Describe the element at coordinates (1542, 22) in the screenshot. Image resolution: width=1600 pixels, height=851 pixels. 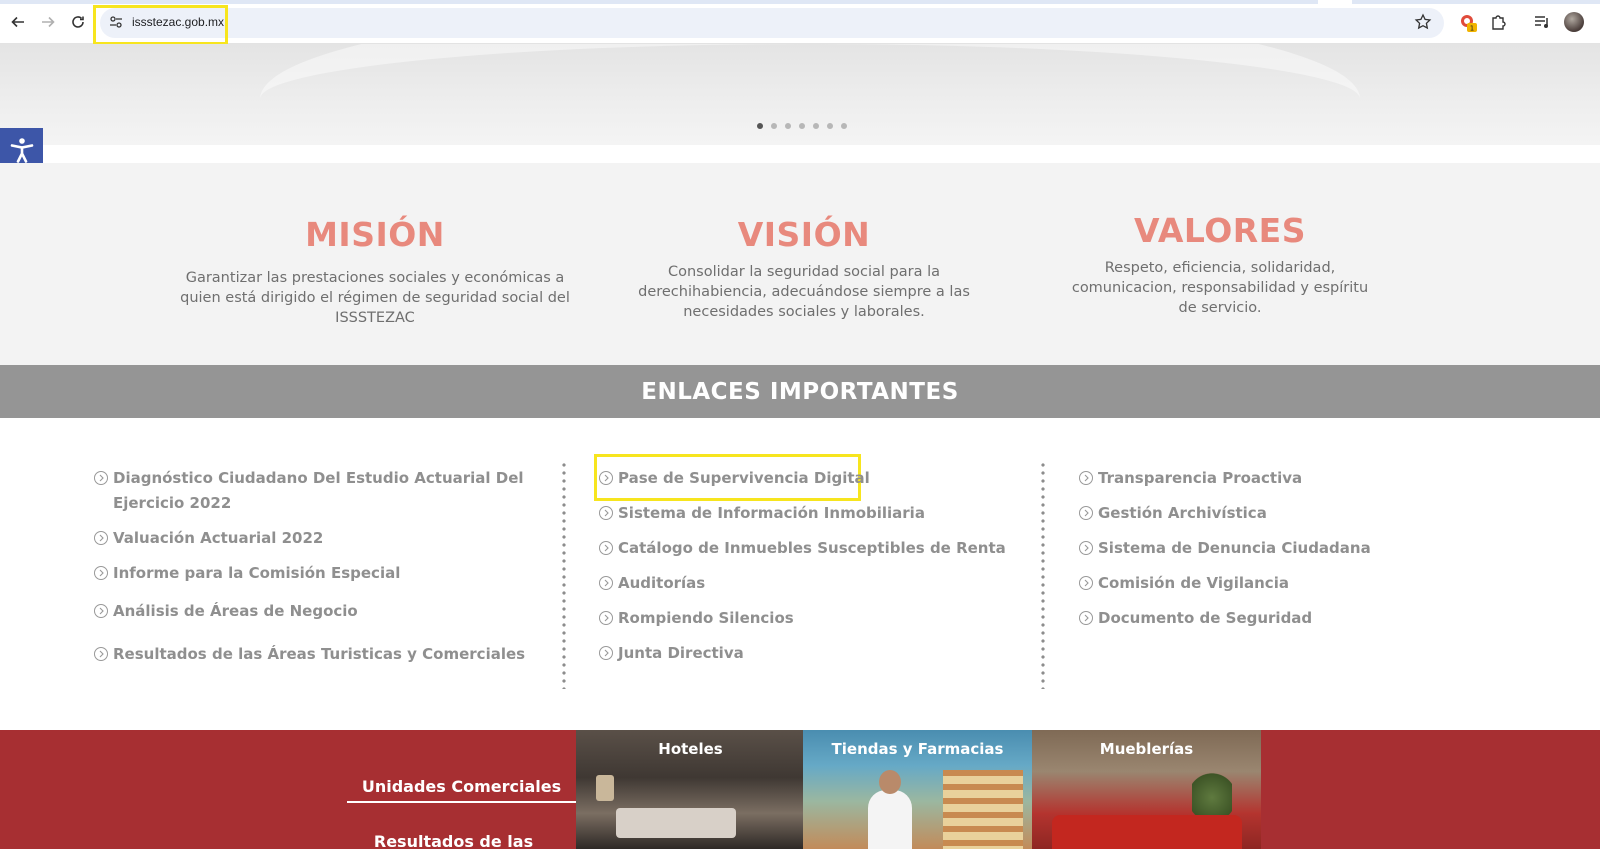
I see `media-controls-icon` at that location.